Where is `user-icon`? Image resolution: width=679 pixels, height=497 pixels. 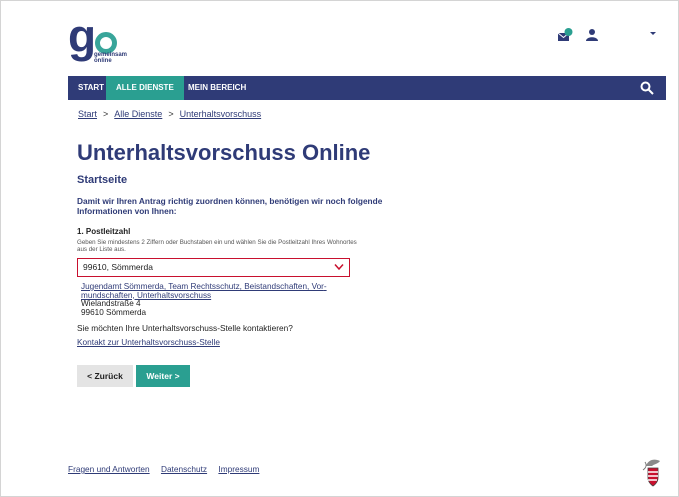
user-icon is located at coordinates (592, 34).